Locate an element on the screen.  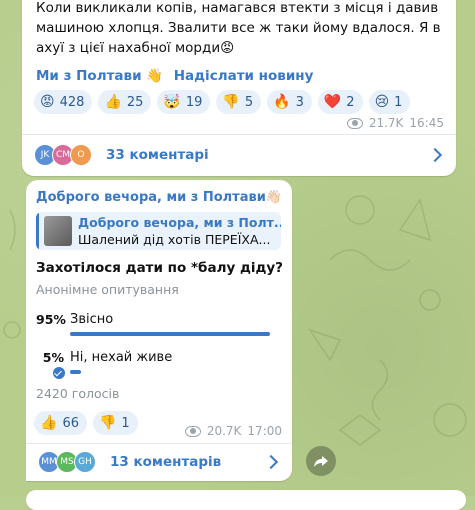
reaction-chip: 👎 5 is located at coordinates (239, 102).